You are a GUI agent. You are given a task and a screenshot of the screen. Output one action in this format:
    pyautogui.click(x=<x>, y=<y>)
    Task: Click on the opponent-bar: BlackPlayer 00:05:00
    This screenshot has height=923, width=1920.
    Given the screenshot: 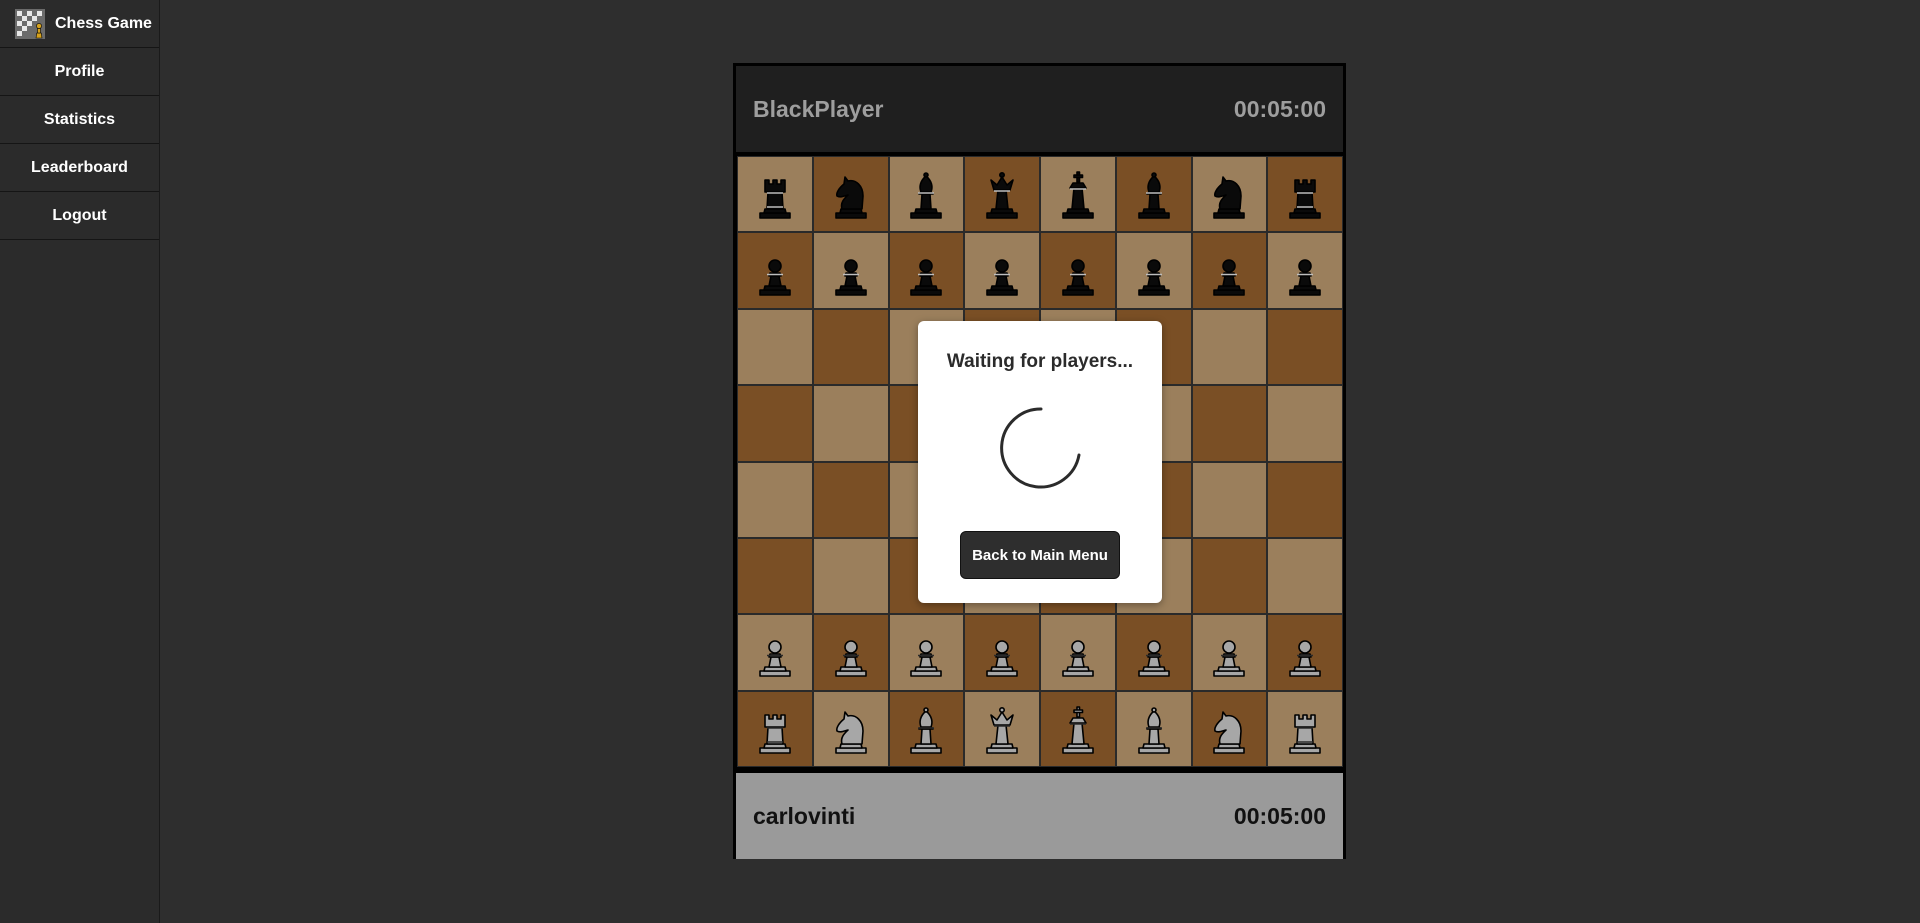 What is the action you would take?
    pyautogui.click(x=1039, y=109)
    